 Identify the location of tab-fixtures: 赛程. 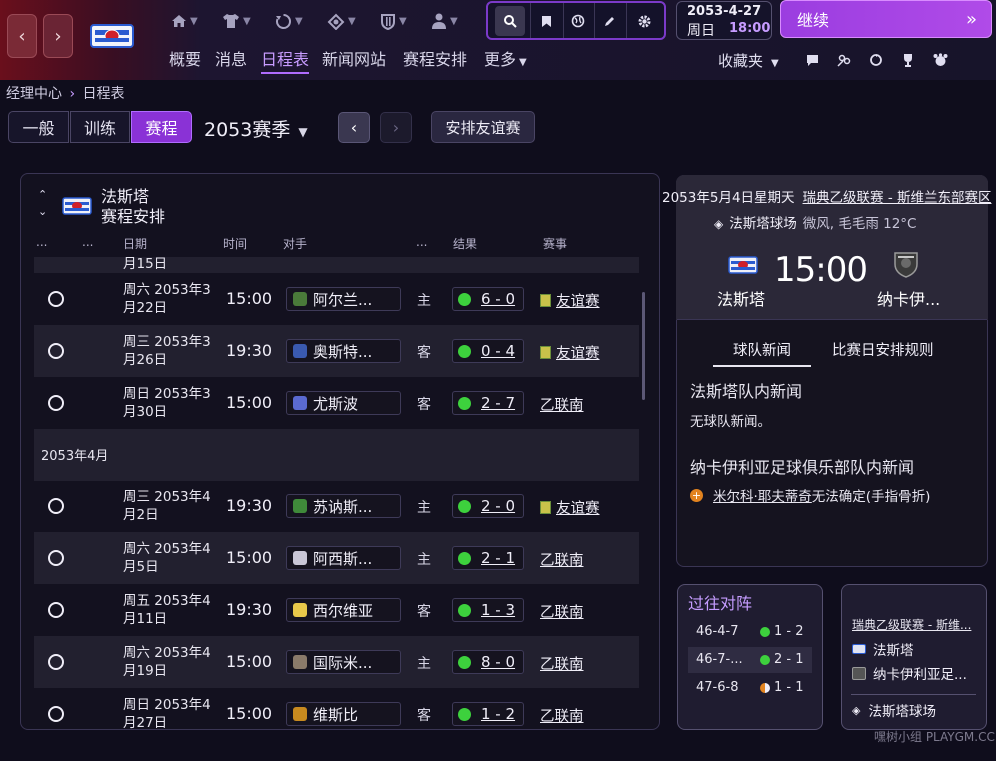
(161, 127).